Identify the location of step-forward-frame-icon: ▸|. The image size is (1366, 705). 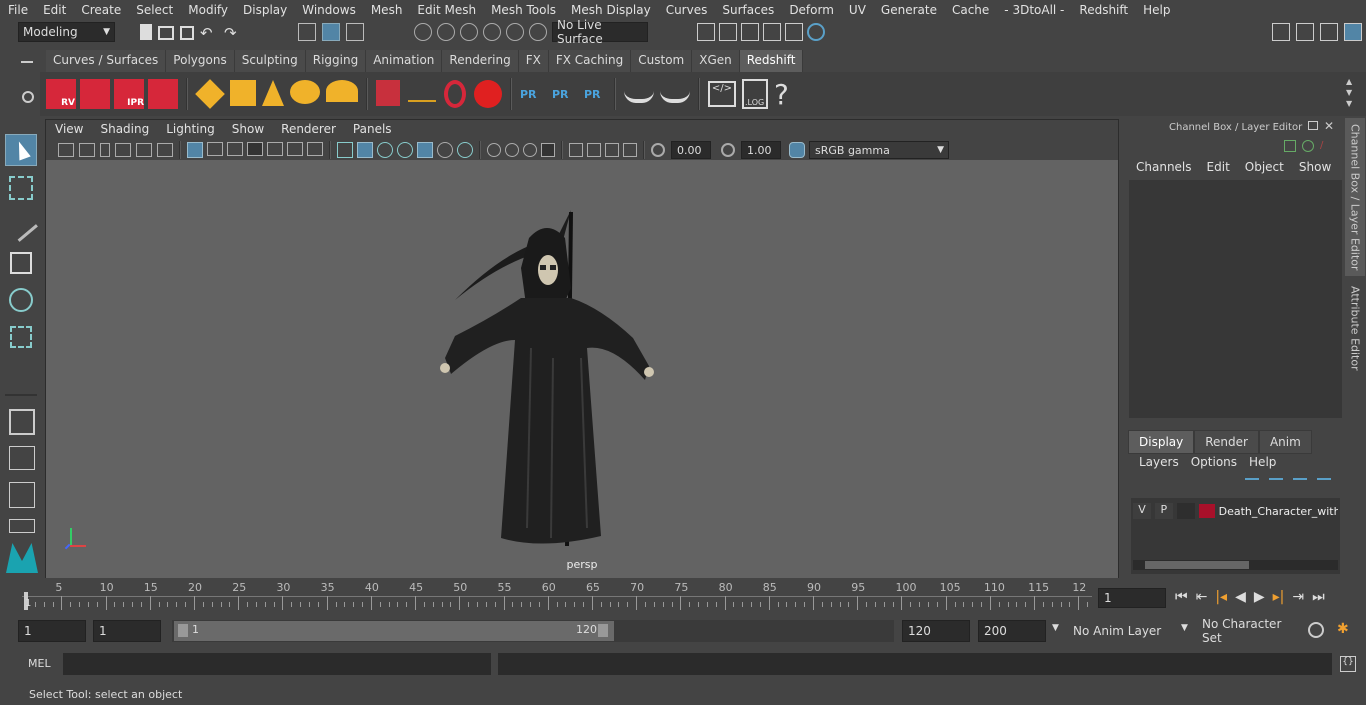
(1279, 597).